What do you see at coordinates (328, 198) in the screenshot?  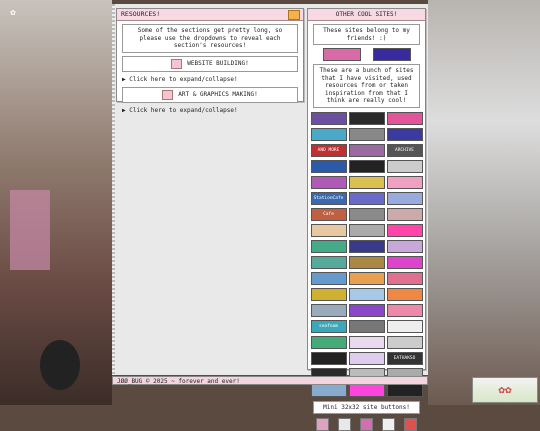 I see `site-button: StationCafe` at bounding box center [328, 198].